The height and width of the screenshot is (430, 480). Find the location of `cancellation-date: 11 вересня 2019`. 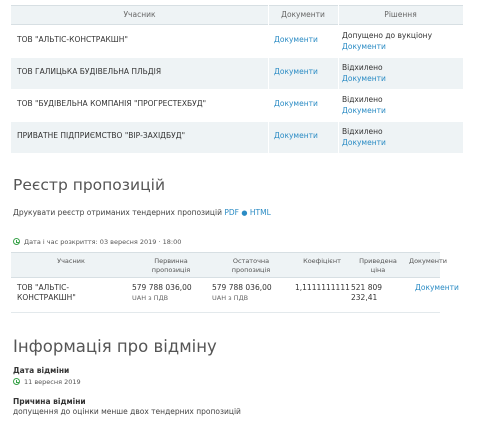

cancellation-date: 11 вересня 2019 is located at coordinates (47, 382).